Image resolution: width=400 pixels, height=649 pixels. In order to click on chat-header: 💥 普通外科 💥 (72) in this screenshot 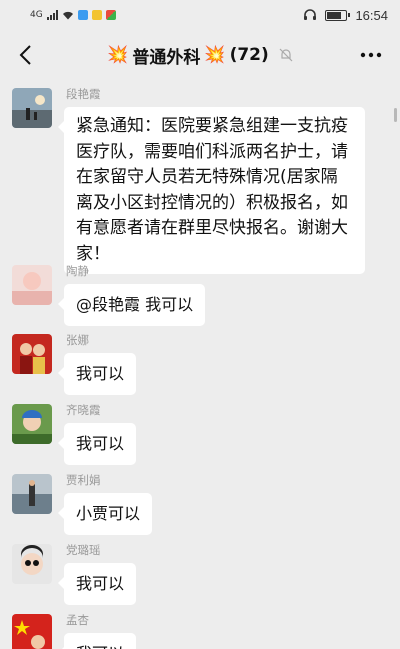, I will do `click(200, 55)`.